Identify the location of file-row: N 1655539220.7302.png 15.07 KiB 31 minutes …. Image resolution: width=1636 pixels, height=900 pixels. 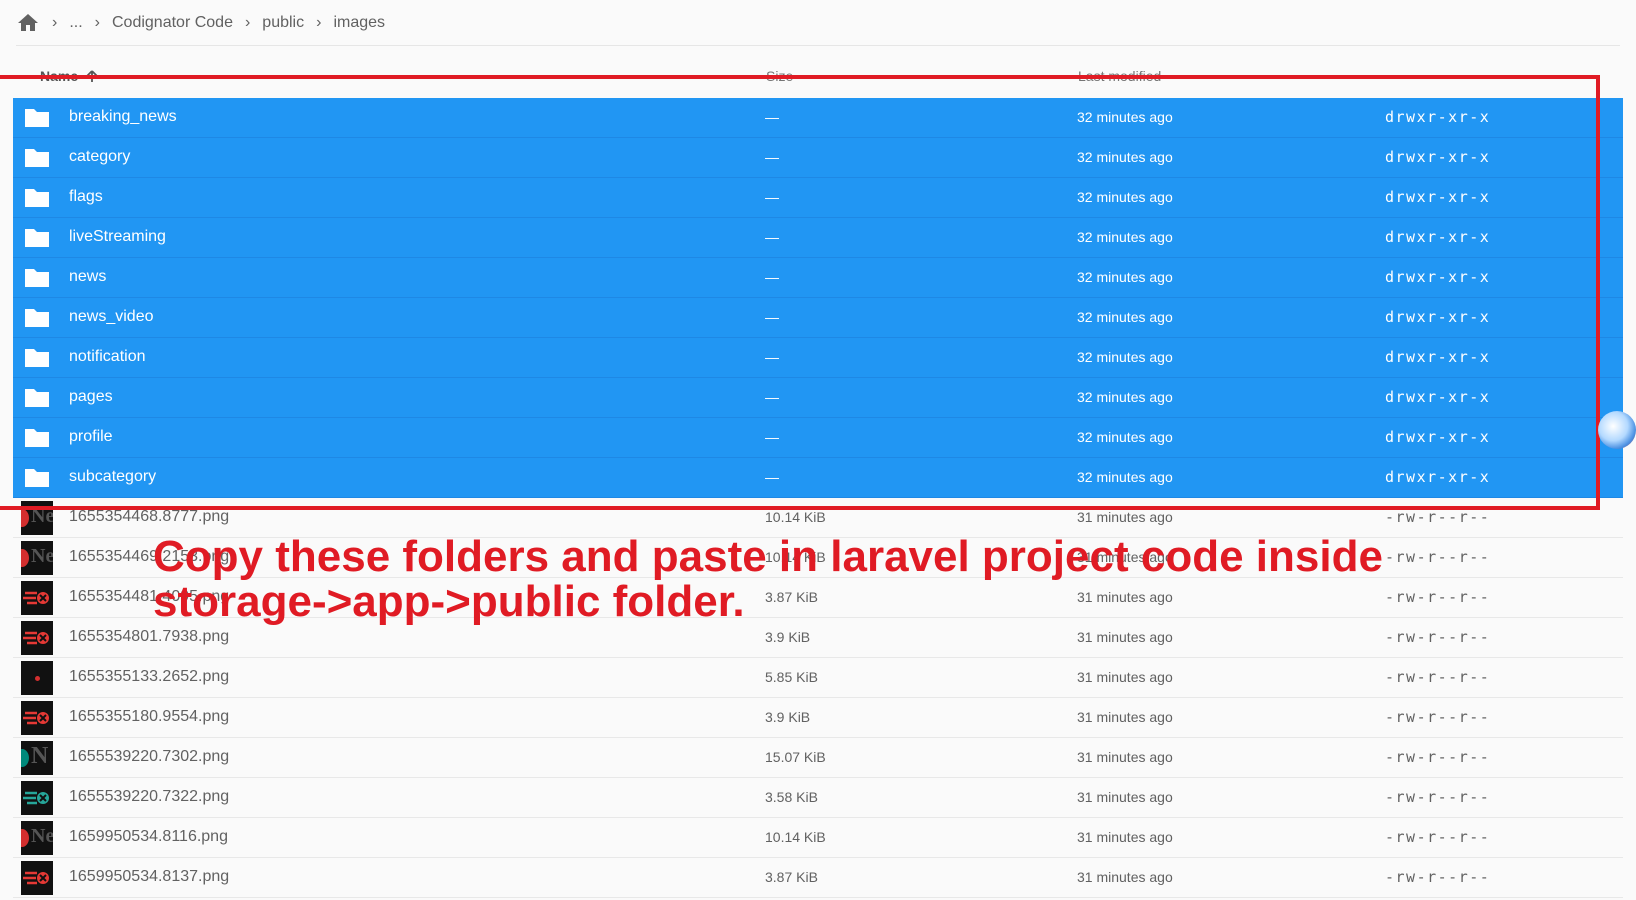
(818, 758).